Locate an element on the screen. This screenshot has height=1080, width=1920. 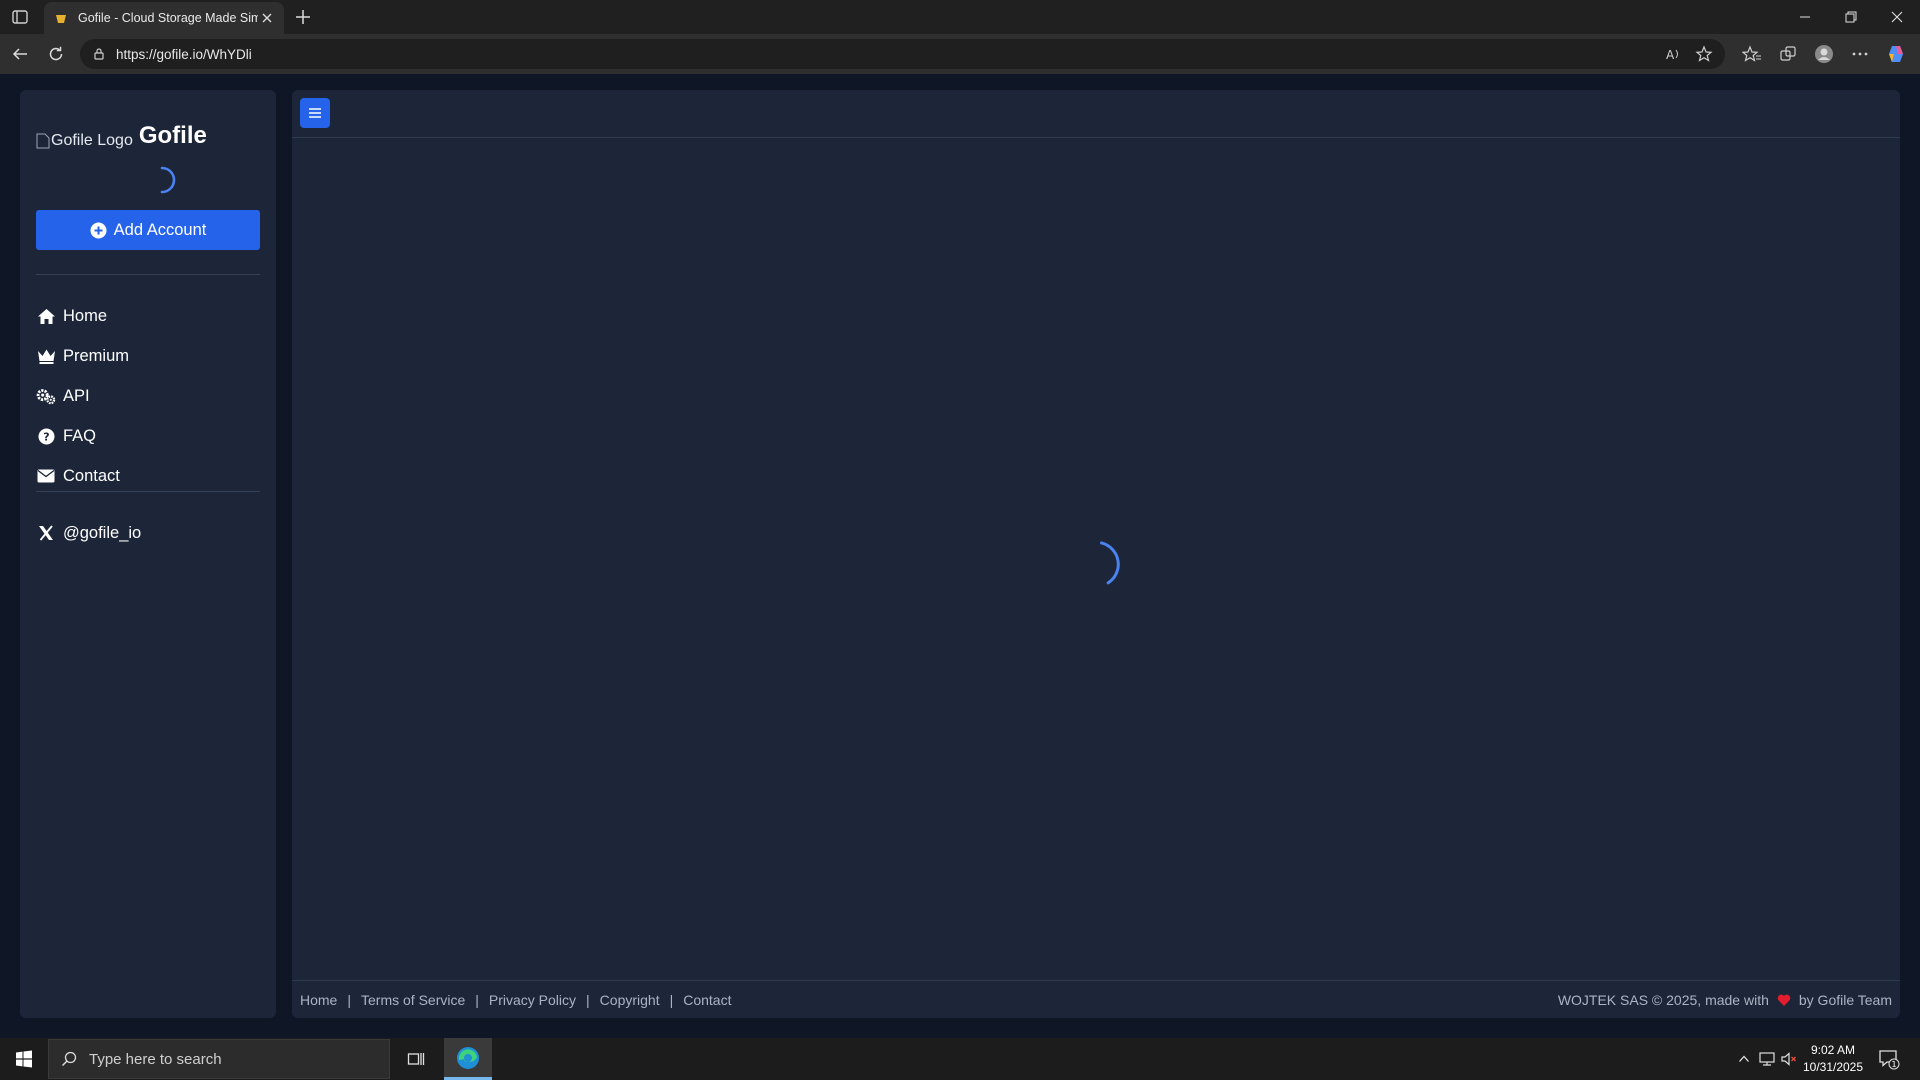
show-hidden-icons is located at coordinates (1744, 1059).